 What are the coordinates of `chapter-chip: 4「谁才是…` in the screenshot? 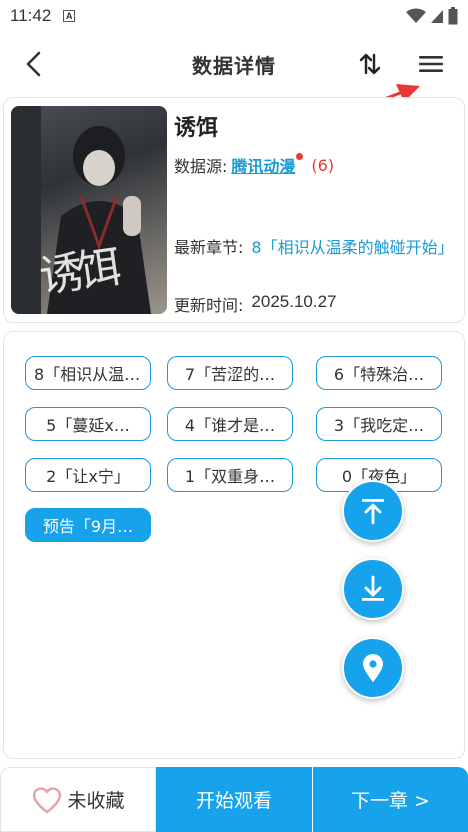 It's located at (230, 424).